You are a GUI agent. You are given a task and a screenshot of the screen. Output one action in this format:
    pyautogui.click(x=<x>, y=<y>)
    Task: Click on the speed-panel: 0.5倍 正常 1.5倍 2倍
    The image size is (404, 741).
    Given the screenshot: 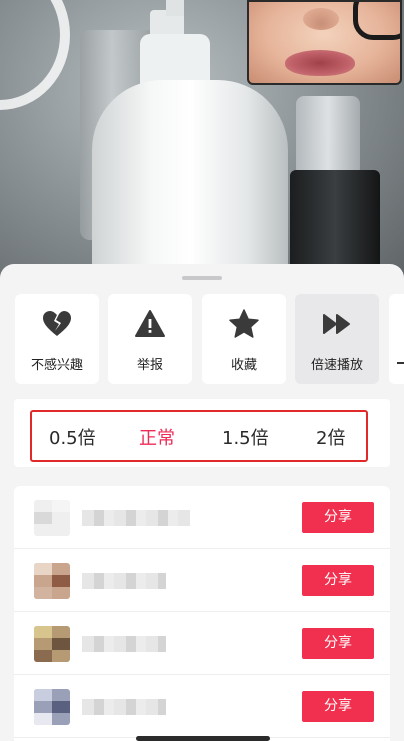 What is the action you would take?
    pyautogui.click(x=202, y=433)
    